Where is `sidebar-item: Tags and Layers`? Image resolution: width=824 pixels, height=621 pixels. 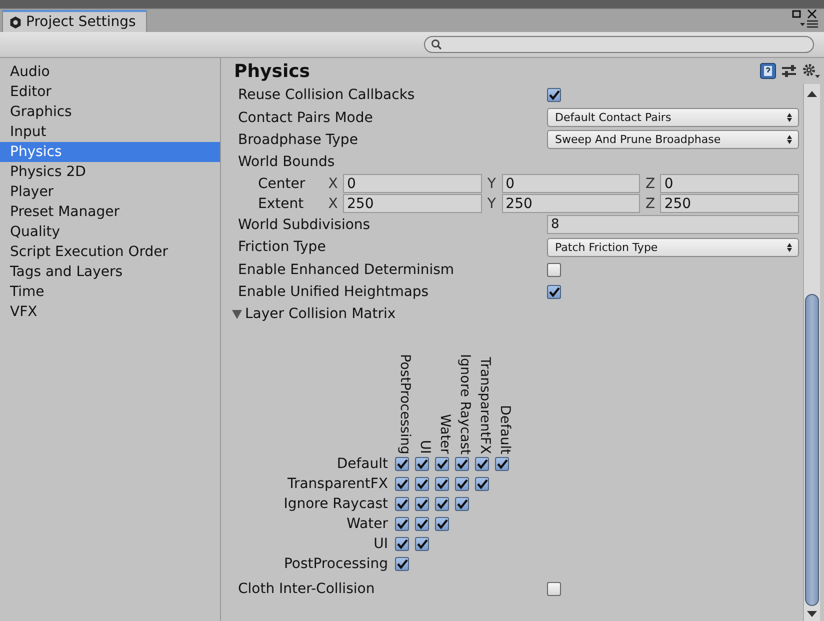
sidebar-item: Tags and Layers is located at coordinates (110, 272).